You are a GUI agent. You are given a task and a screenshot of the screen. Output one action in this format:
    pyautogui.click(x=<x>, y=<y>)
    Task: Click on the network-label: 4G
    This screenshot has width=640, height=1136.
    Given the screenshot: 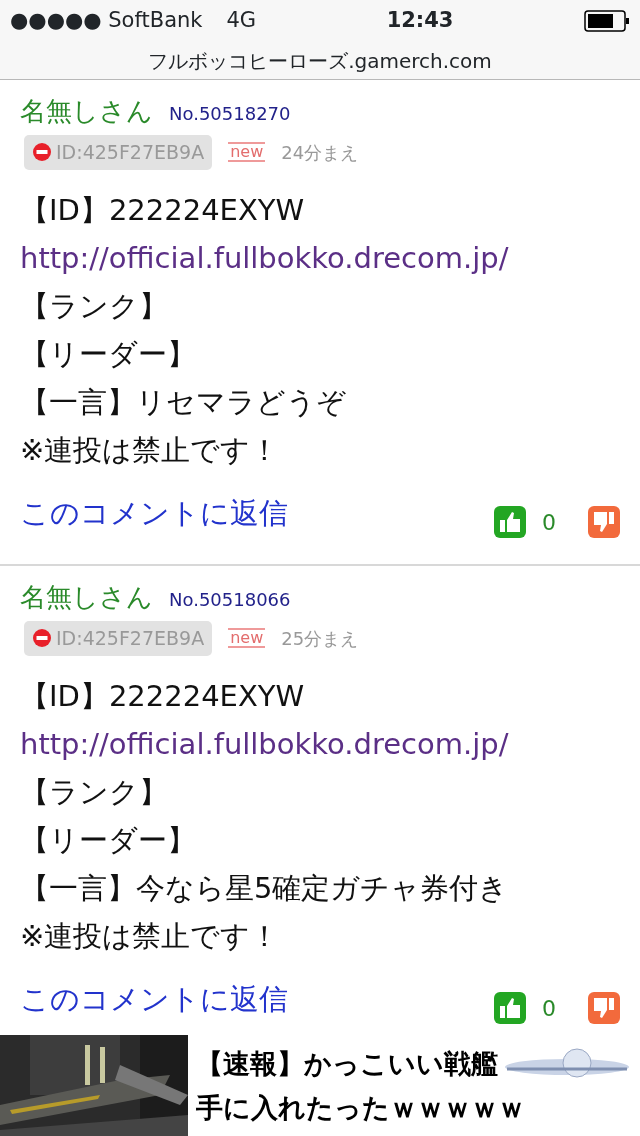 What is the action you would take?
    pyautogui.click(x=241, y=21)
    